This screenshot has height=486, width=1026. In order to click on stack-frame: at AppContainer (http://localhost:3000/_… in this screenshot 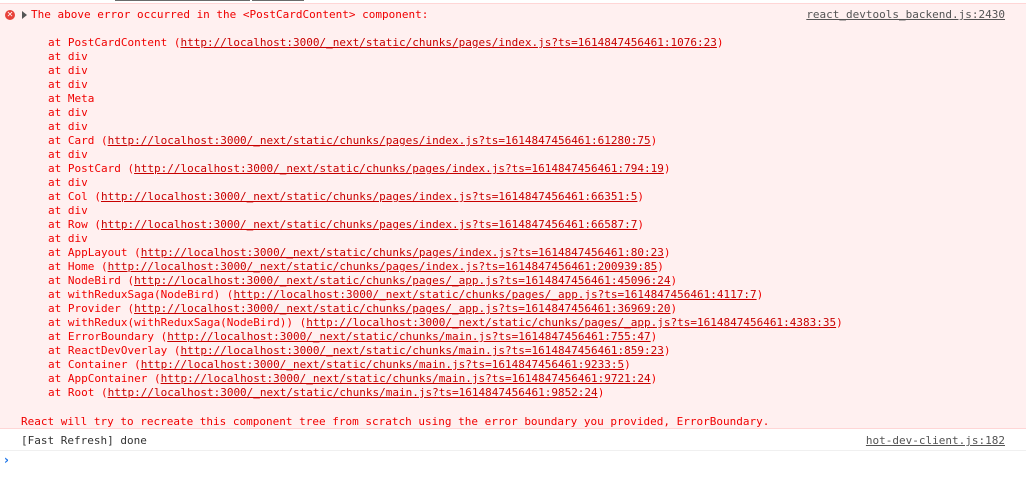, I will do `click(445, 379)`.